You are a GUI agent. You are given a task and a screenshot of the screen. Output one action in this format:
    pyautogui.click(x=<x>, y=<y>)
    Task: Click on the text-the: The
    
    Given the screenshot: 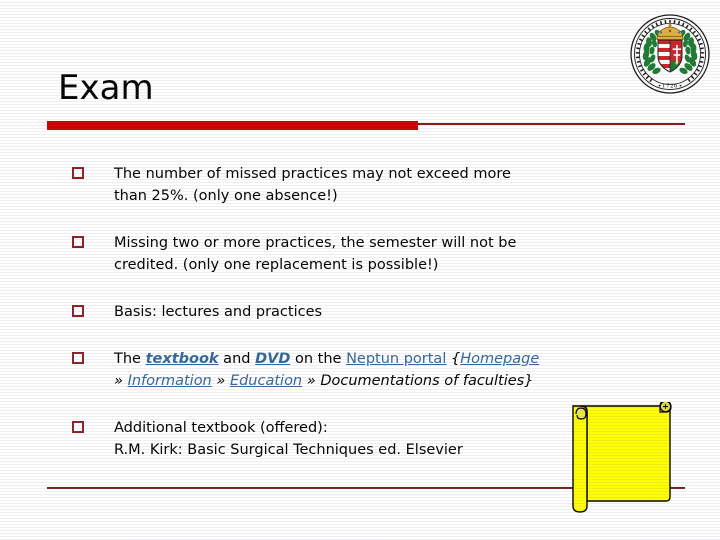 What is the action you would take?
    pyautogui.click(x=130, y=359)
    